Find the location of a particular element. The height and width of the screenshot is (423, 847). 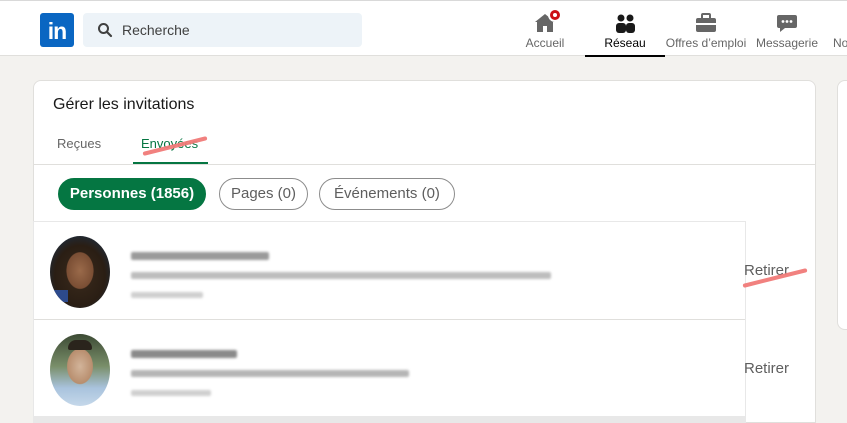

filter-pages: Pages (0) is located at coordinates (263, 194).